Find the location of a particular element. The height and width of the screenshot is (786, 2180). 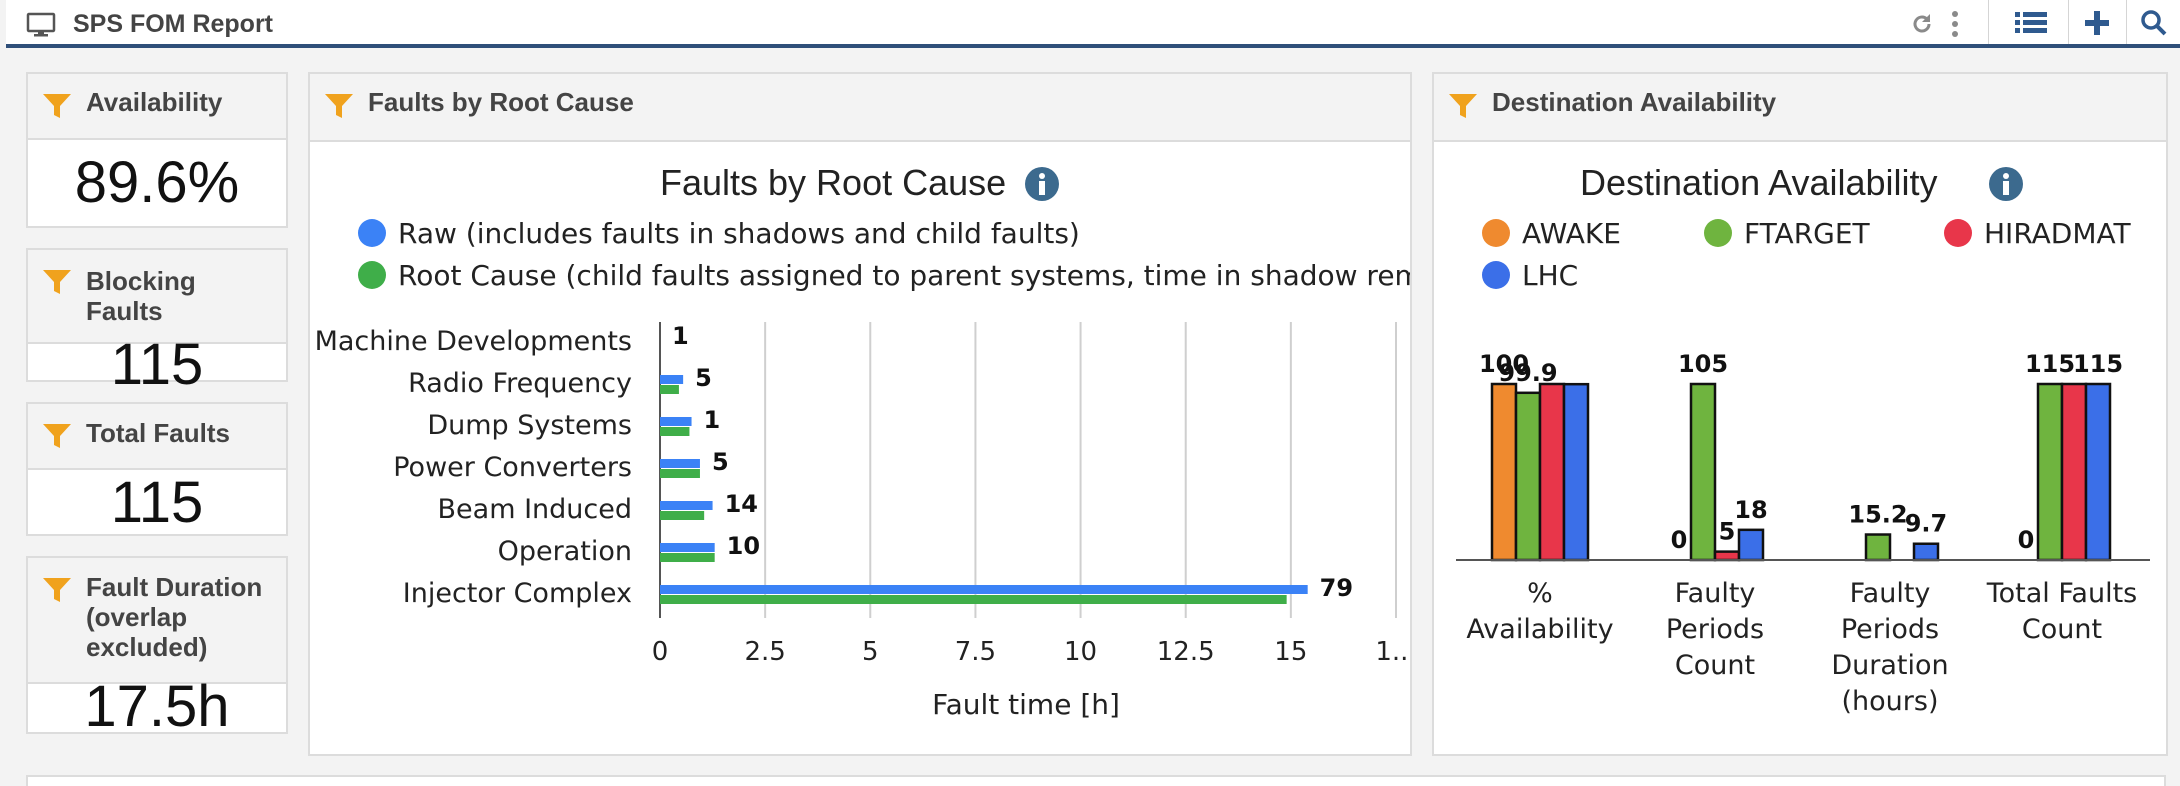

category-label: (hours) is located at coordinates (1890, 701).